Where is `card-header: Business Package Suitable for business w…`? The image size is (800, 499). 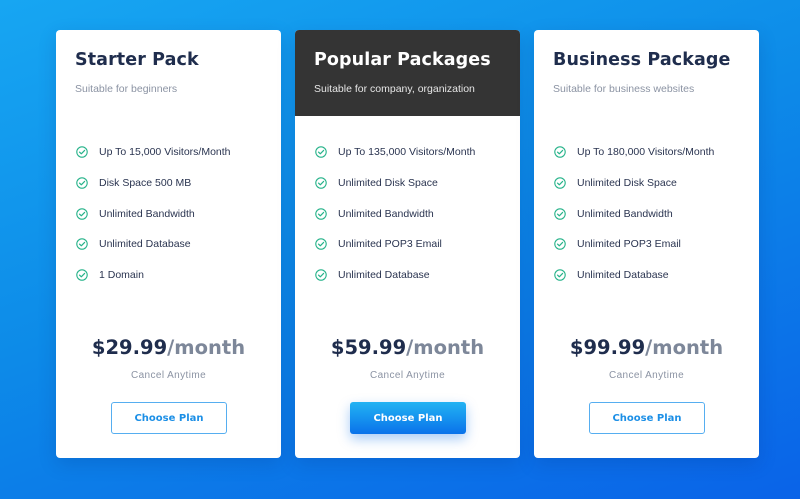 card-header: Business Package Suitable for business w… is located at coordinates (646, 73).